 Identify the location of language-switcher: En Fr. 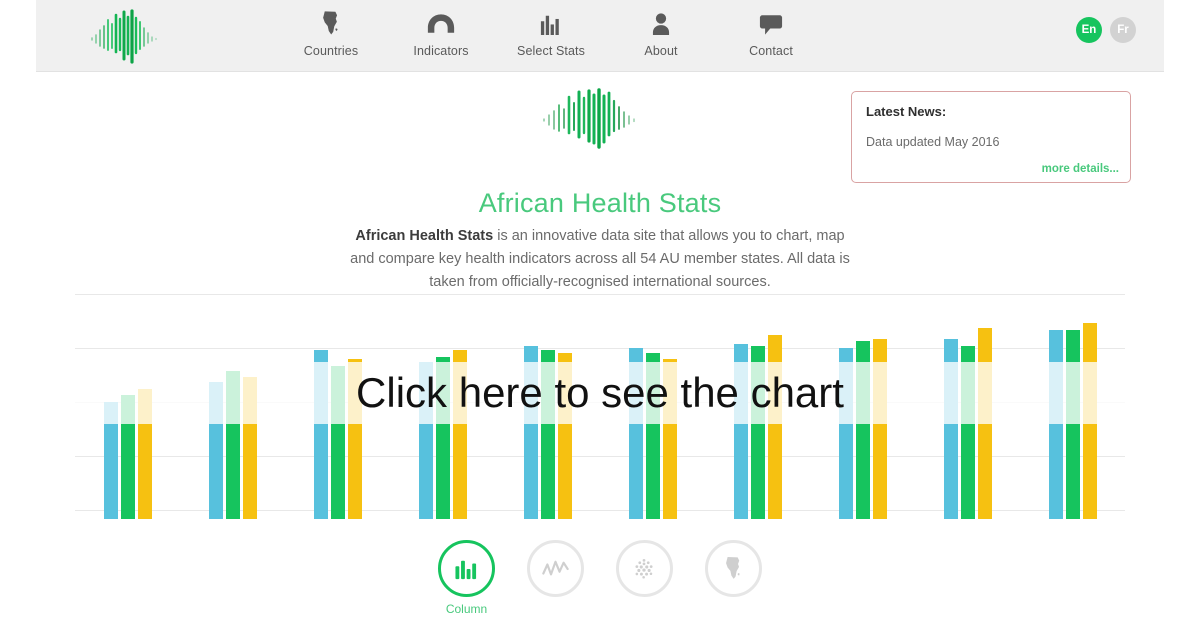
(1106, 30).